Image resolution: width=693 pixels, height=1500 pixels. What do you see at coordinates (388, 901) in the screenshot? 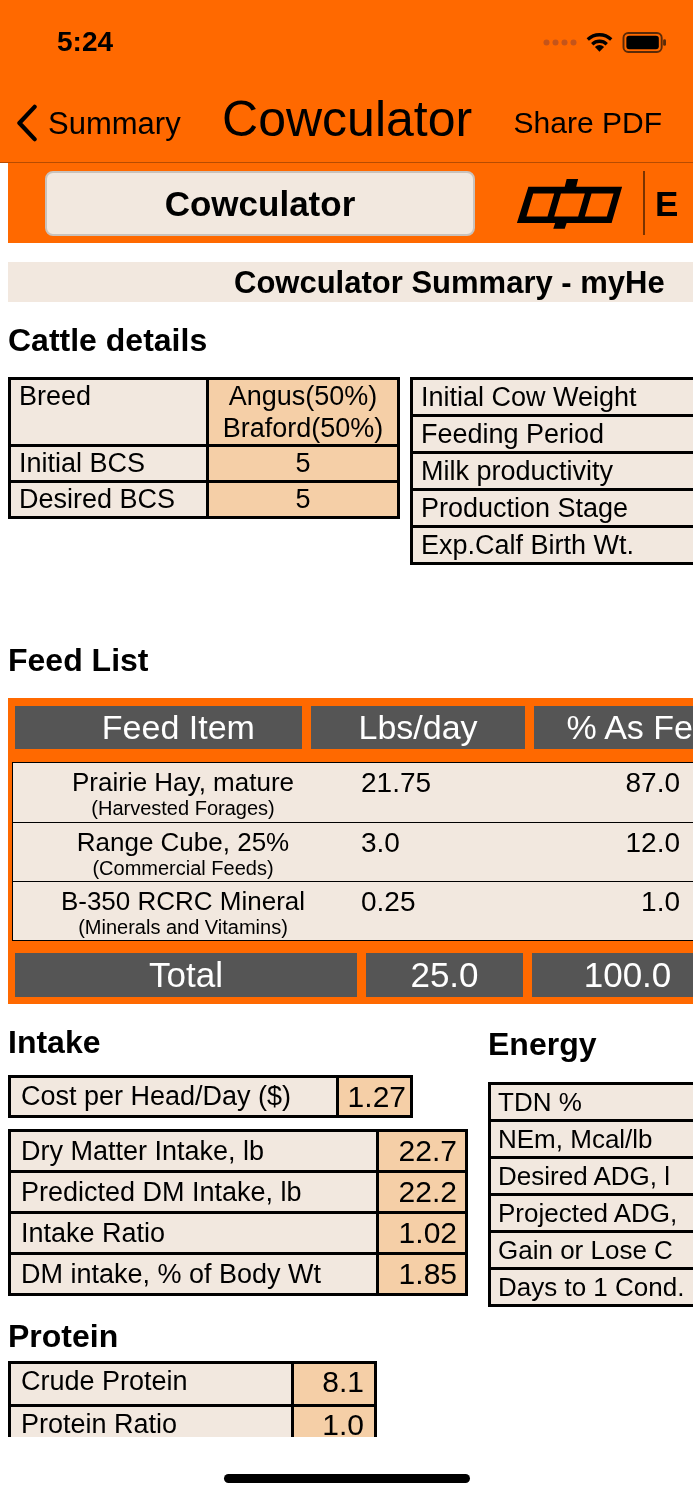
I see `table-cell: 0.25` at bounding box center [388, 901].